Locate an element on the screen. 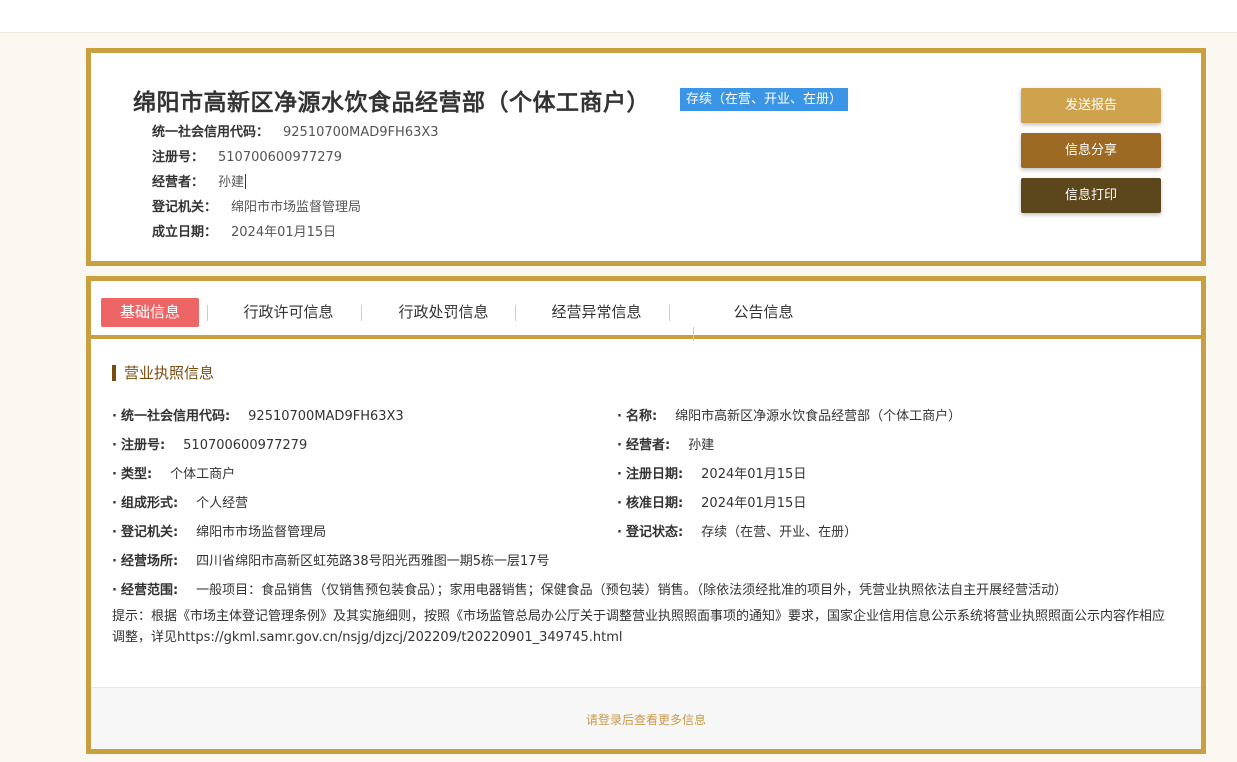 This screenshot has height=762, width=1237. license-section-title: 营业执照信息 is located at coordinates (163, 373).